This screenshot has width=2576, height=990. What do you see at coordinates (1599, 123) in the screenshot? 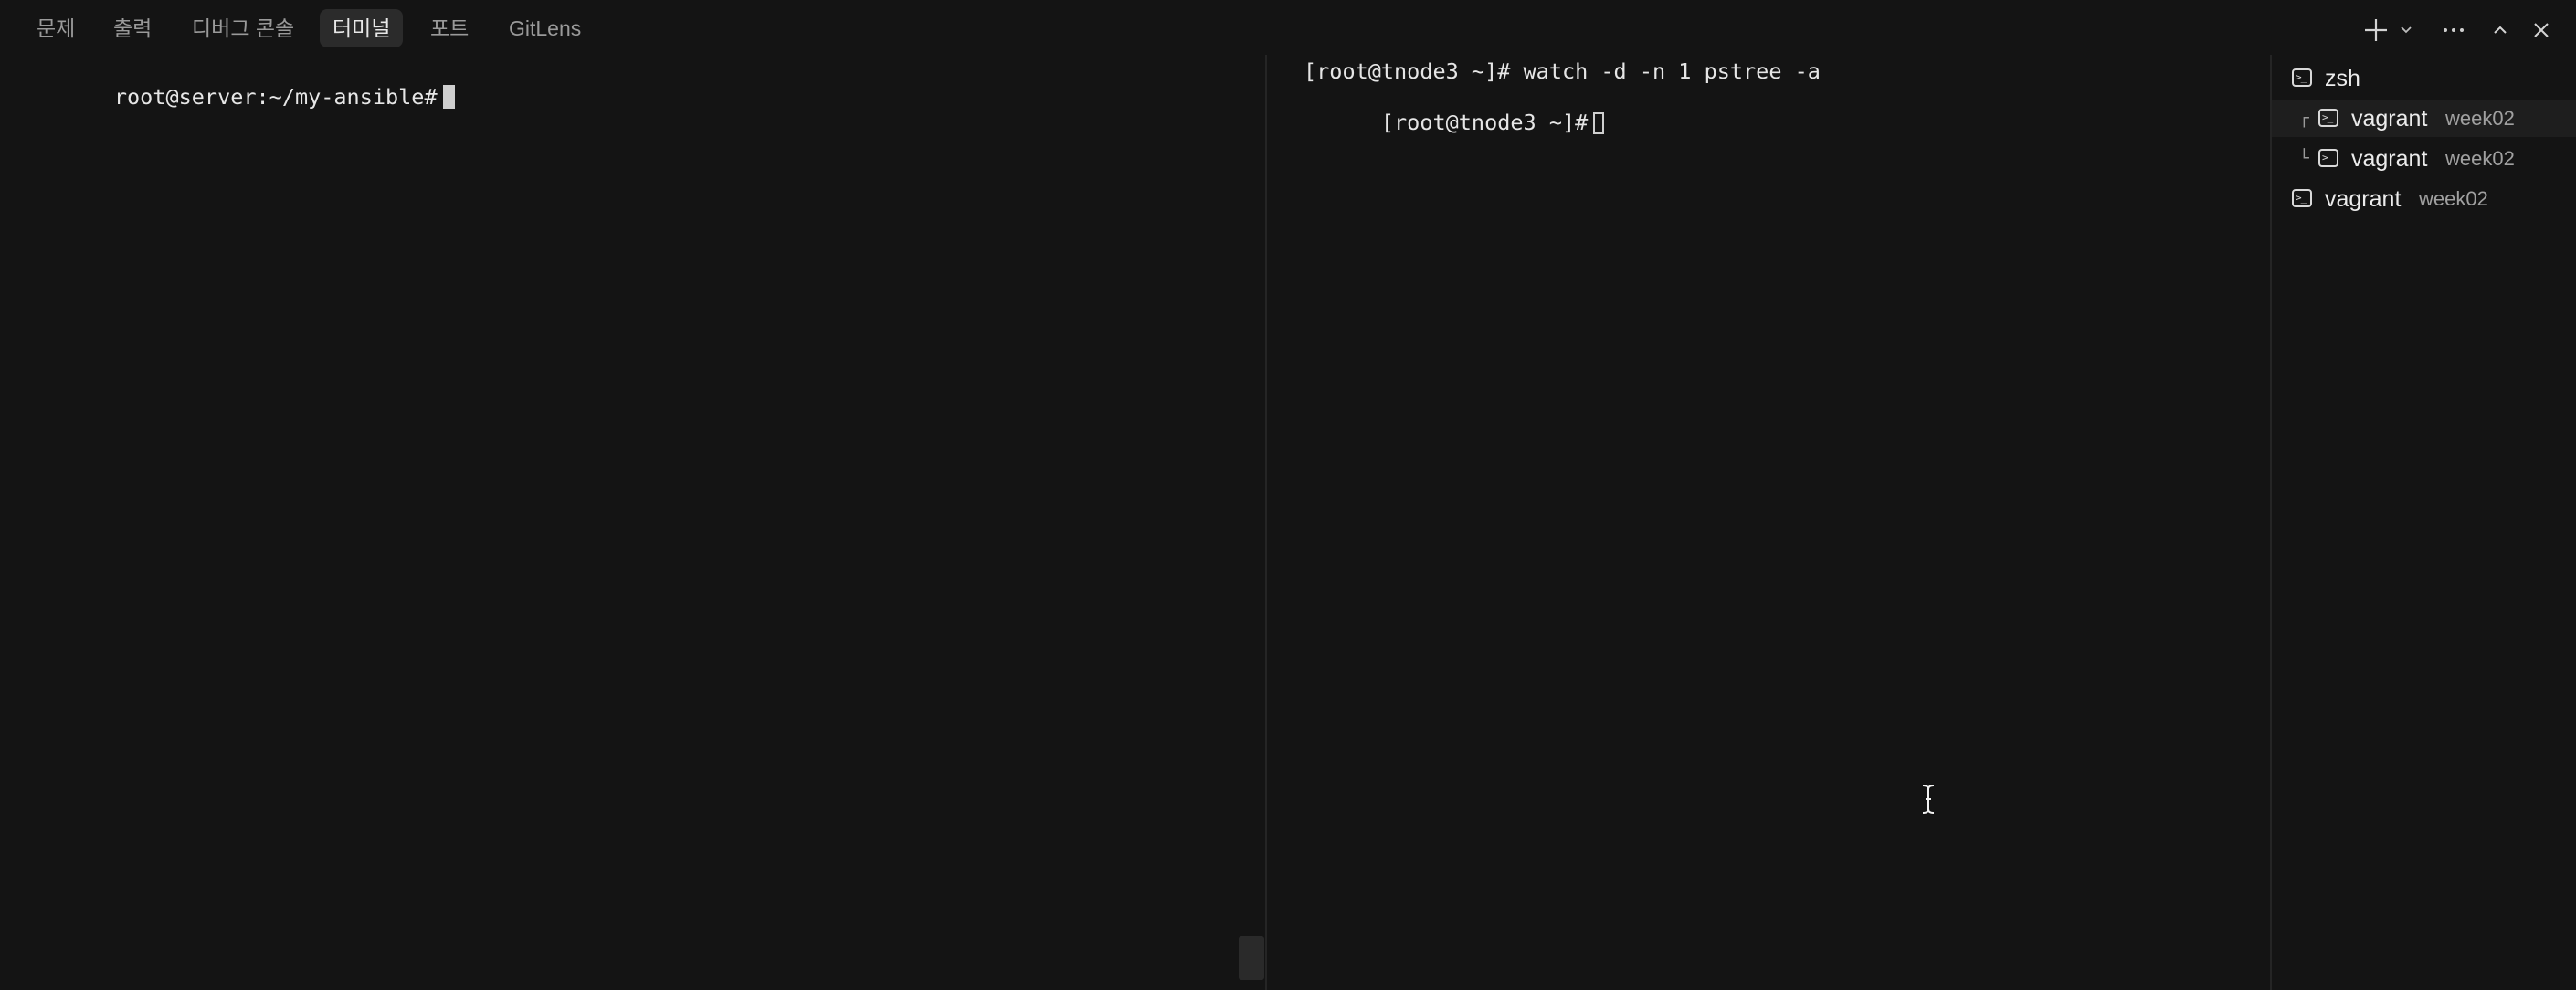
I see `terminal-cursor-unfocused` at bounding box center [1599, 123].